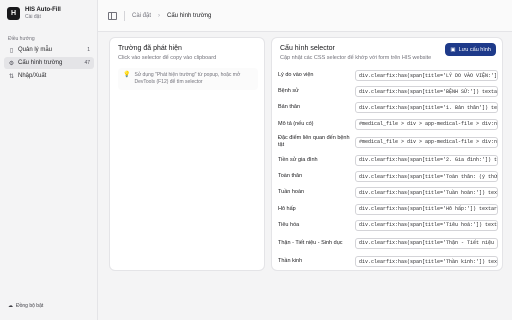 Image resolution: width=512 pixels, height=320 pixels. What do you see at coordinates (289, 224) in the screenshot?
I see `field-label: Tiêu hóa` at bounding box center [289, 224].